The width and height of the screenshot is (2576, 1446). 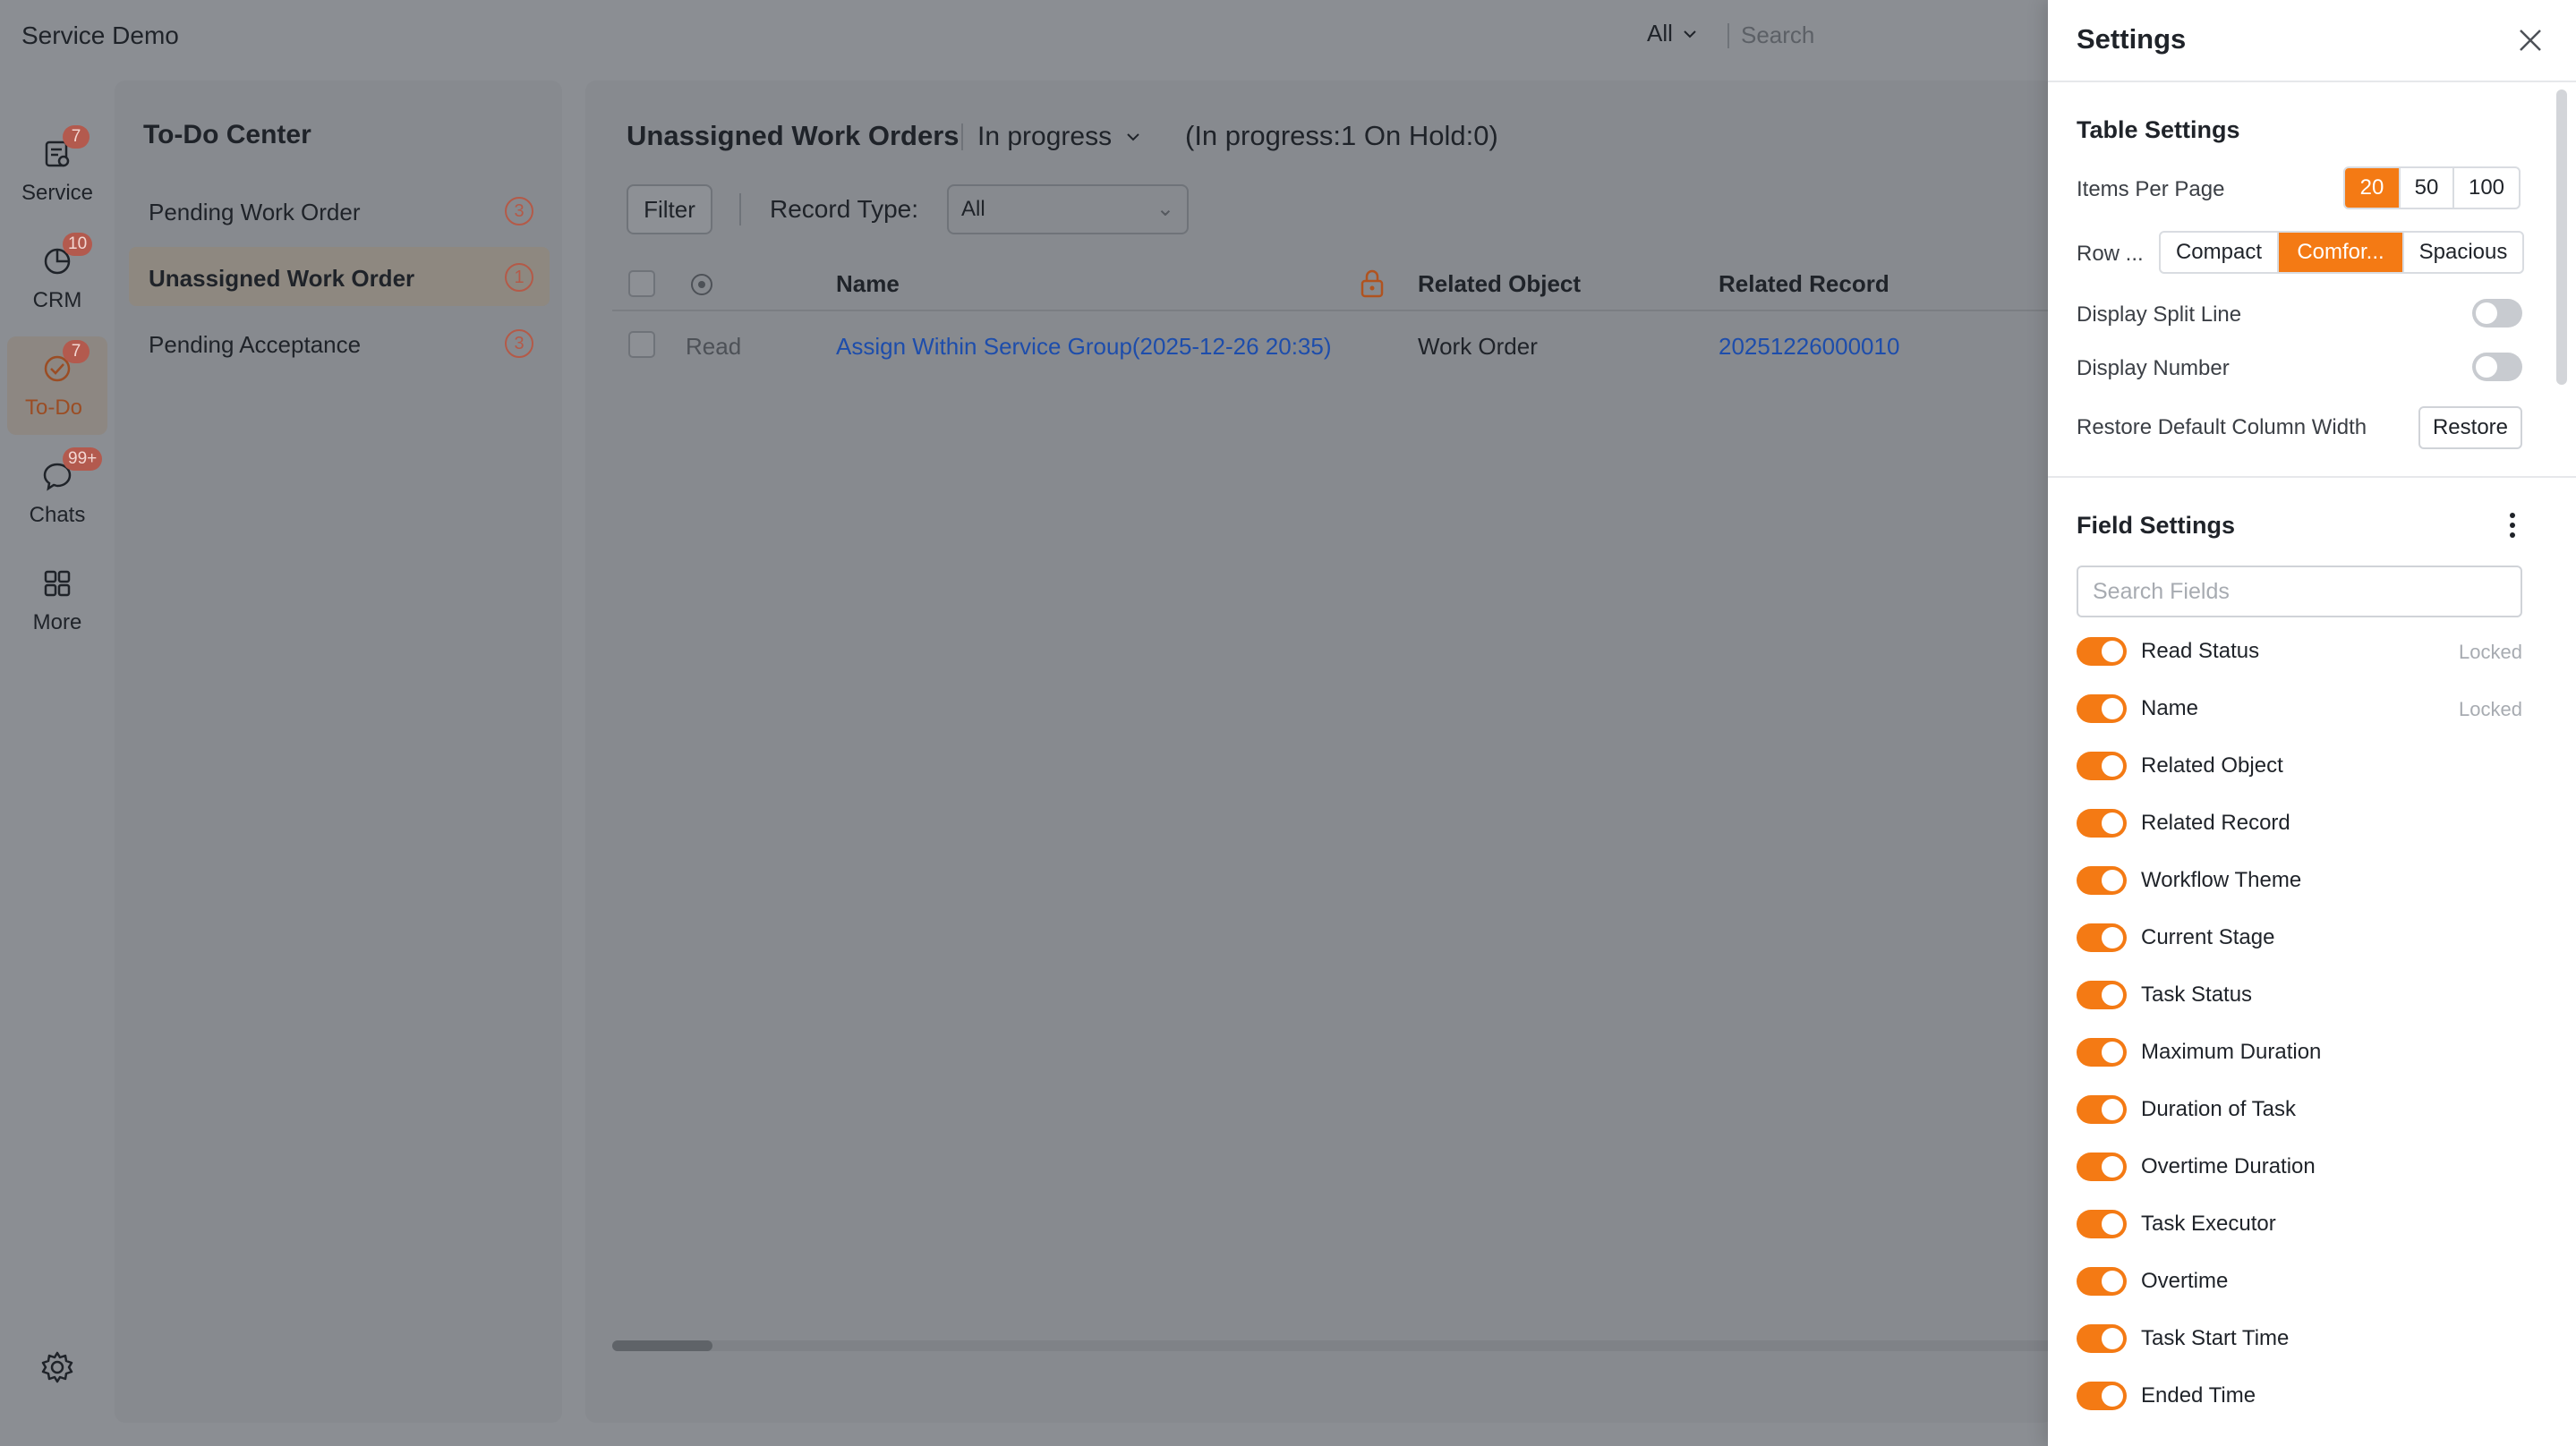 What do you see at coordinates (2372, 188) in the screenshot?
I see `page-size-option: 20` at bounding box center [2372, 188].